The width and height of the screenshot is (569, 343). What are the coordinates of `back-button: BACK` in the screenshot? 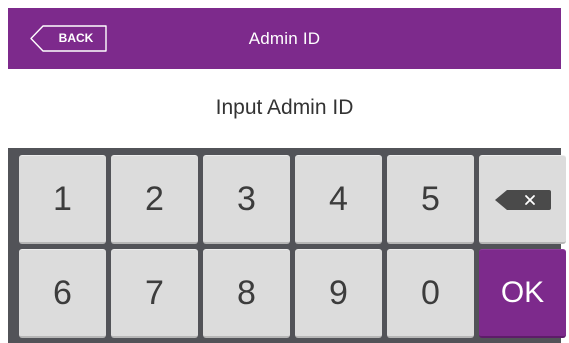 It's located at (69, 38).